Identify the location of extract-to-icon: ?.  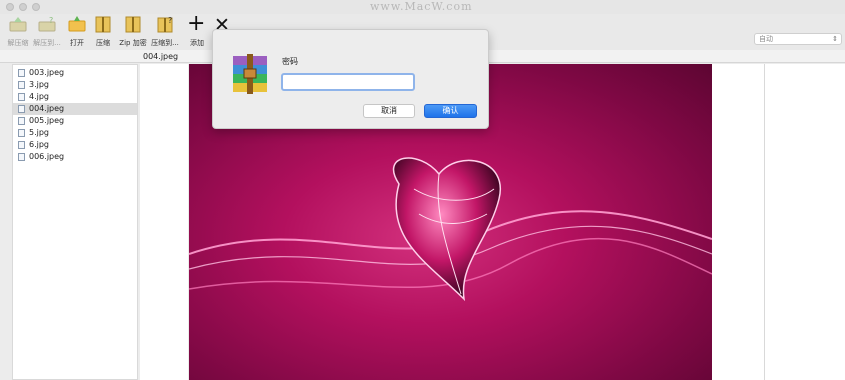
(47, 24).